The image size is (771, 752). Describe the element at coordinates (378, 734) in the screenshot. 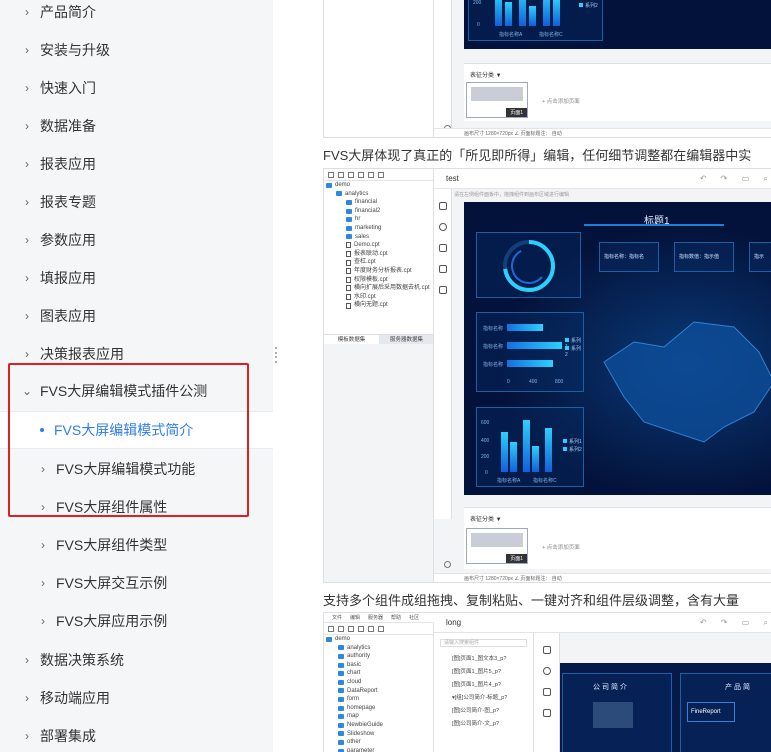

I see `tree-node: Slideshow` at that location.